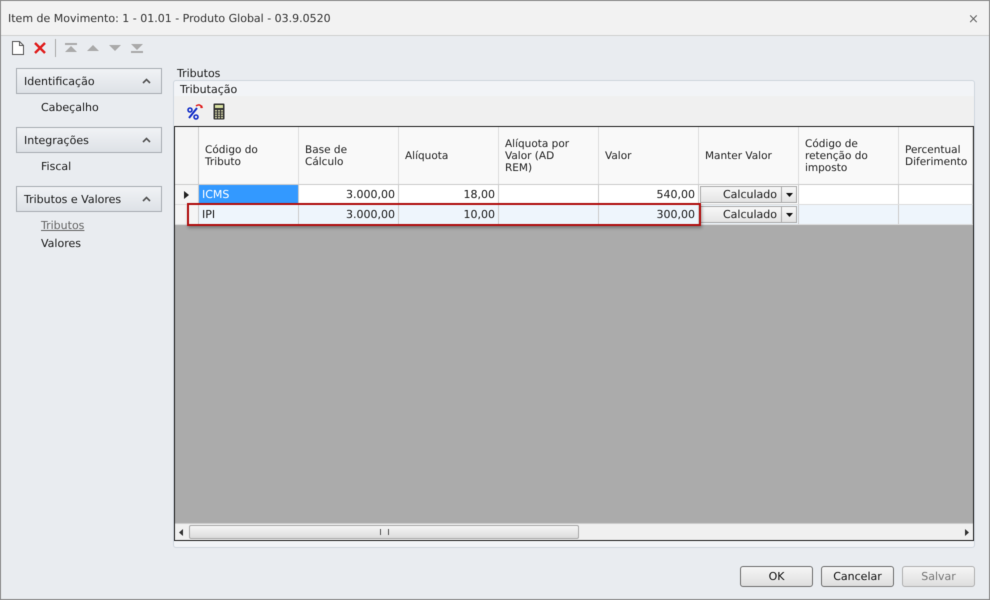 This screenshot has width=990, height=600. What do you see at coordinates (89, 199) in the screenshot?
I see `section-header: Tributos e Valores` at bounding box center [89, 199].